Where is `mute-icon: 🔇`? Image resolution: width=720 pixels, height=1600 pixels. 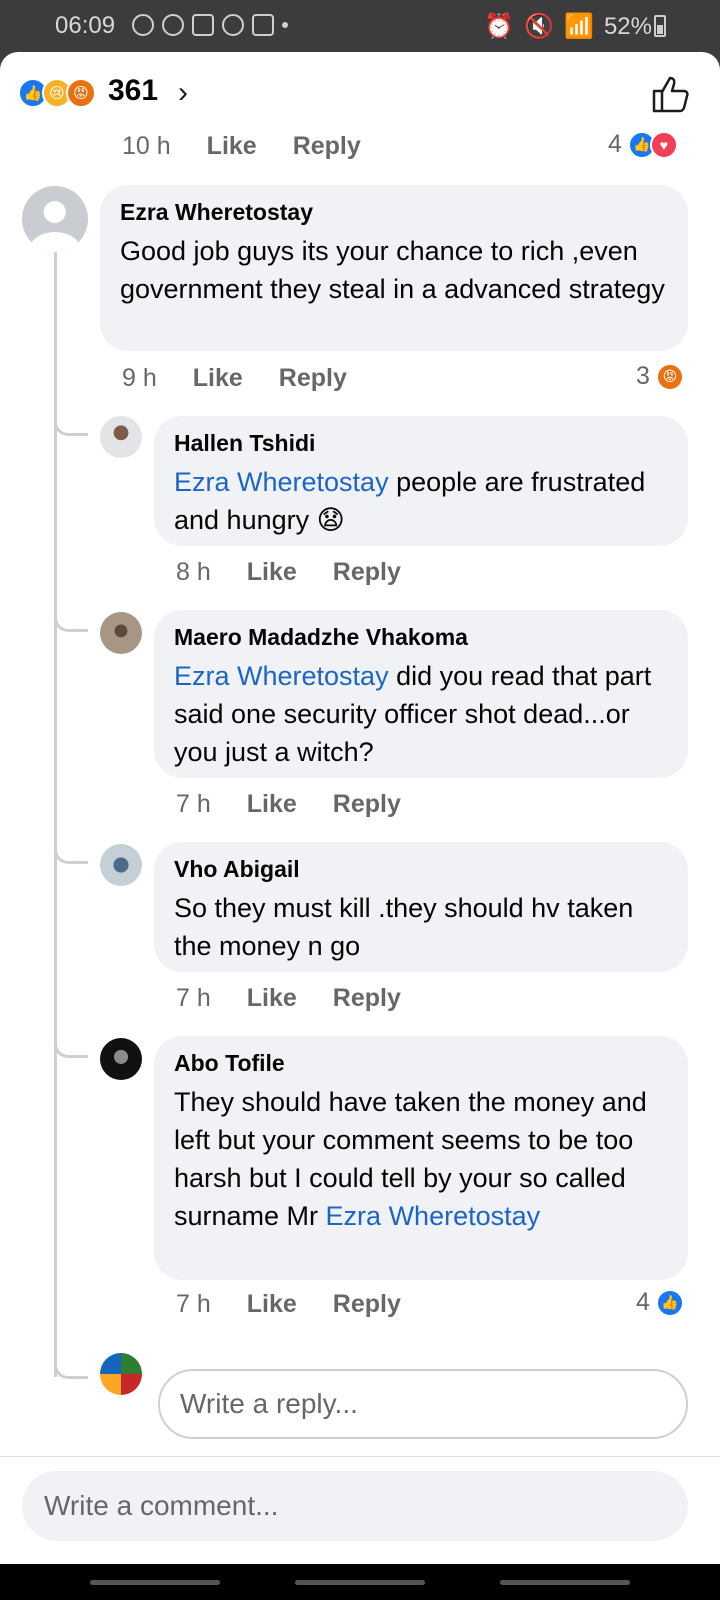
mute-icon: 🔇 is located at coordinates (539, 26).